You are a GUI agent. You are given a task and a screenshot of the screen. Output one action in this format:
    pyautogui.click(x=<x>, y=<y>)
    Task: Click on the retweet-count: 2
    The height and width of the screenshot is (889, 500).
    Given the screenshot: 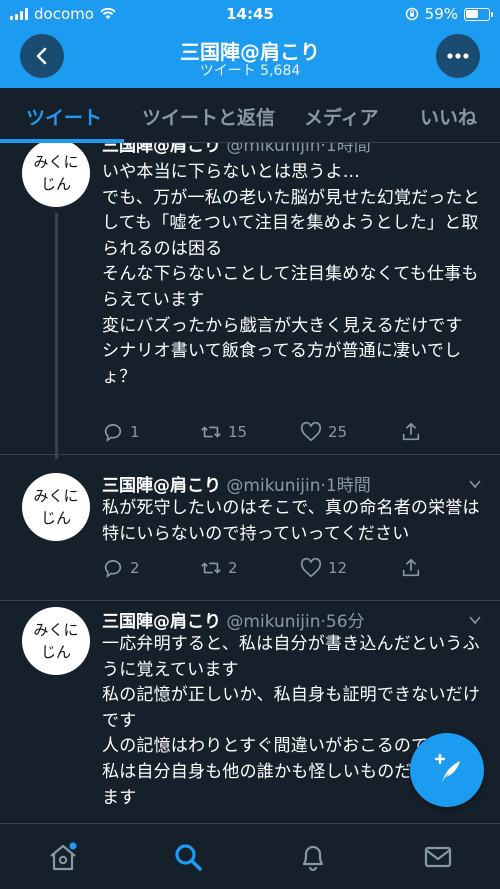 What is the action you would take?
    pyautogui.click(x=233, y=568)
    